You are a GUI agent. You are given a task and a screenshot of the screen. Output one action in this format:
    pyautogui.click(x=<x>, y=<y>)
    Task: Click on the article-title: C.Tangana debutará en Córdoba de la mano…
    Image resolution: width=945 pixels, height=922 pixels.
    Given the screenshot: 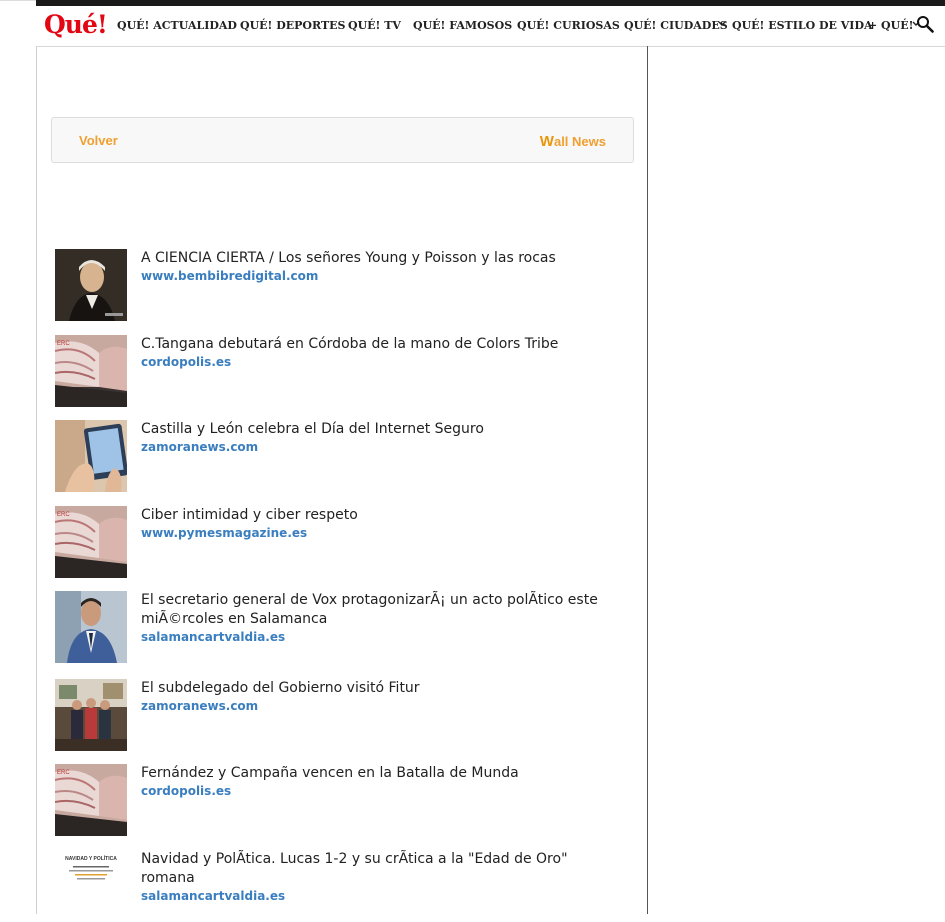 What is the action you would take?
    pyautogui.click(x=376, y=344)
    